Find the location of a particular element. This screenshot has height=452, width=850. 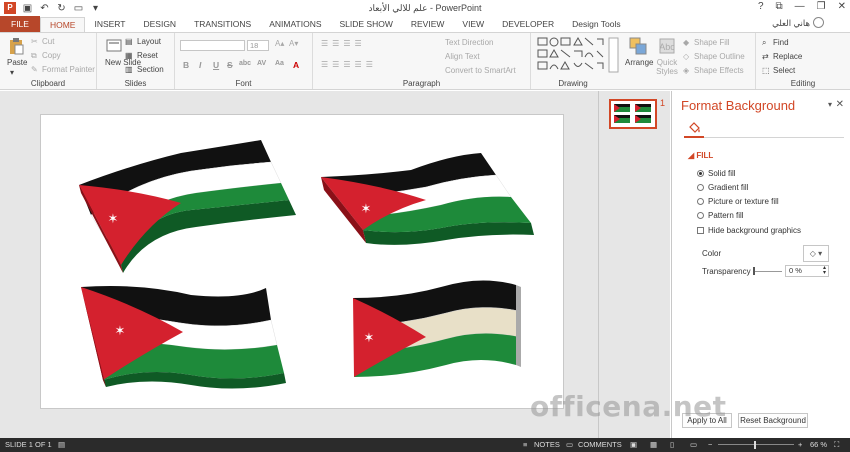

redo-icon: ↻ is located at coordinates (61, 8).